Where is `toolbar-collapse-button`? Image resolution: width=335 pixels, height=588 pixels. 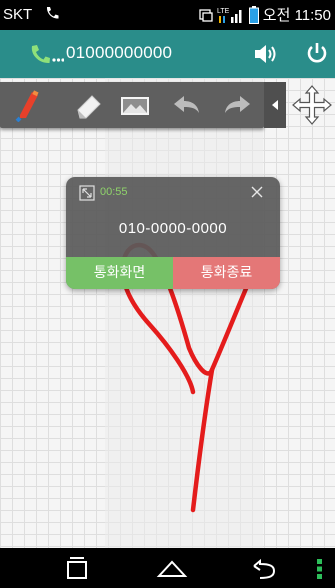 toolbar-collapse-button is located at coordinates (275, 105).